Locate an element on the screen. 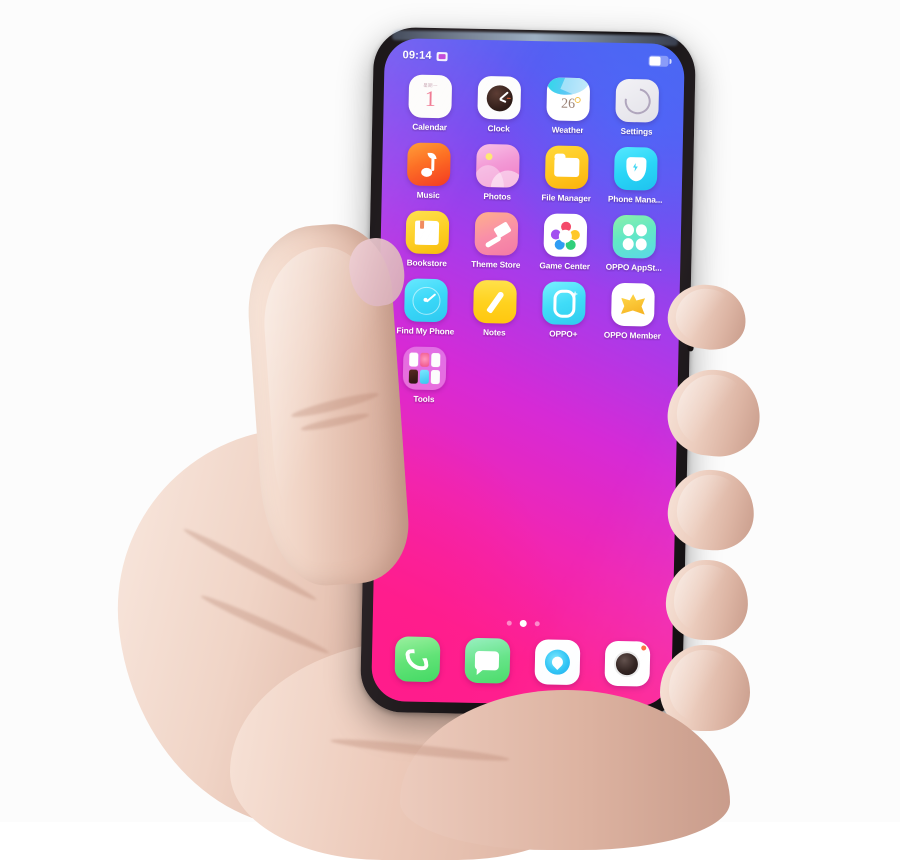  skin-crease is located at coordinates (265, 624).